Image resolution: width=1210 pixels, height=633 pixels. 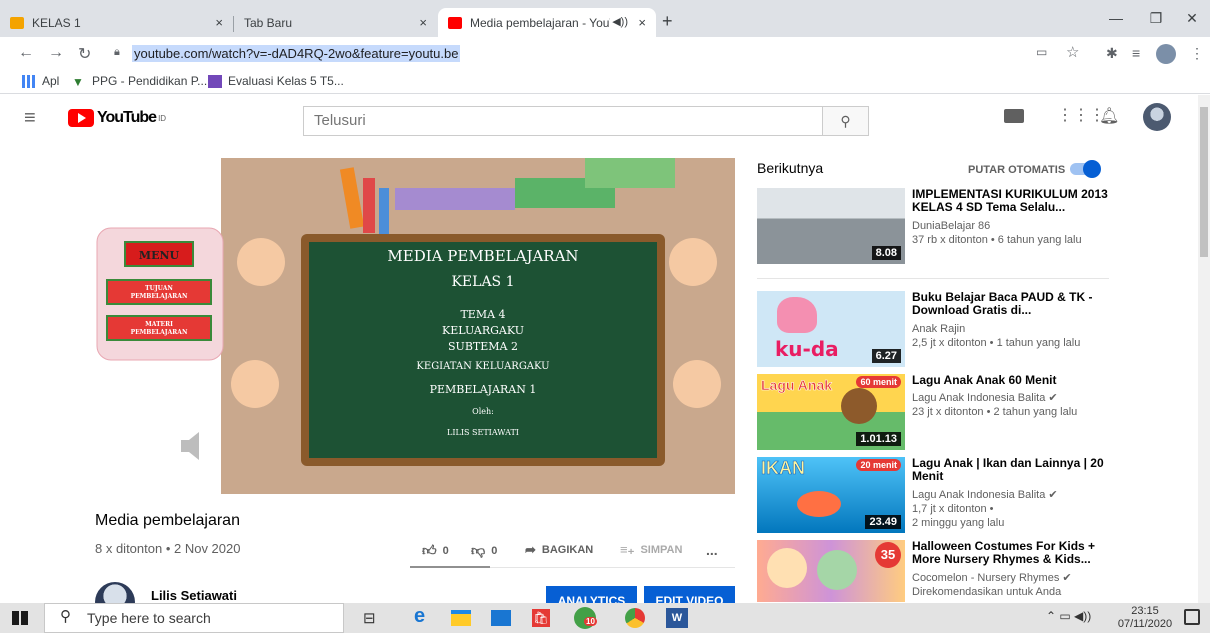 I want to click on new-tab-button: +, so click(x=667, y=21).